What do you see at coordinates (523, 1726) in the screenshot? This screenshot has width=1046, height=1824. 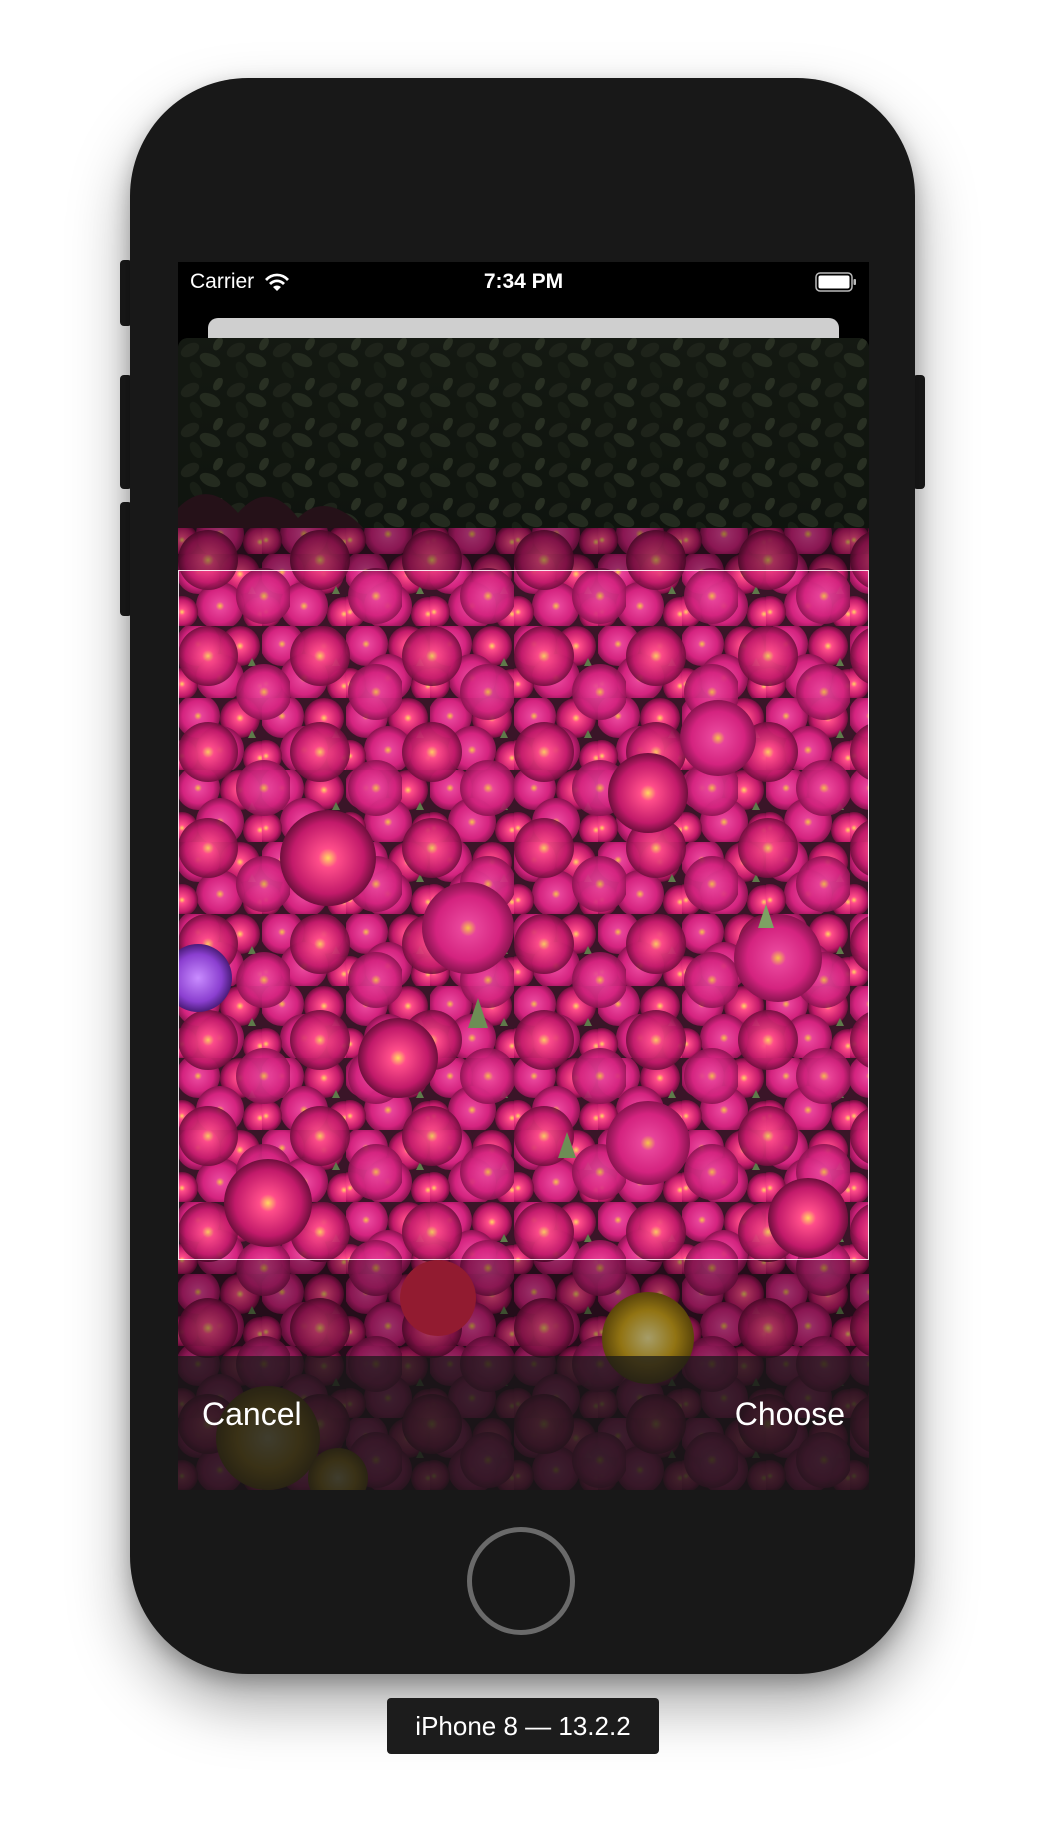 I see `device-label: iPhone 8 — 13.2.2` at bounding box center [523, 1726].